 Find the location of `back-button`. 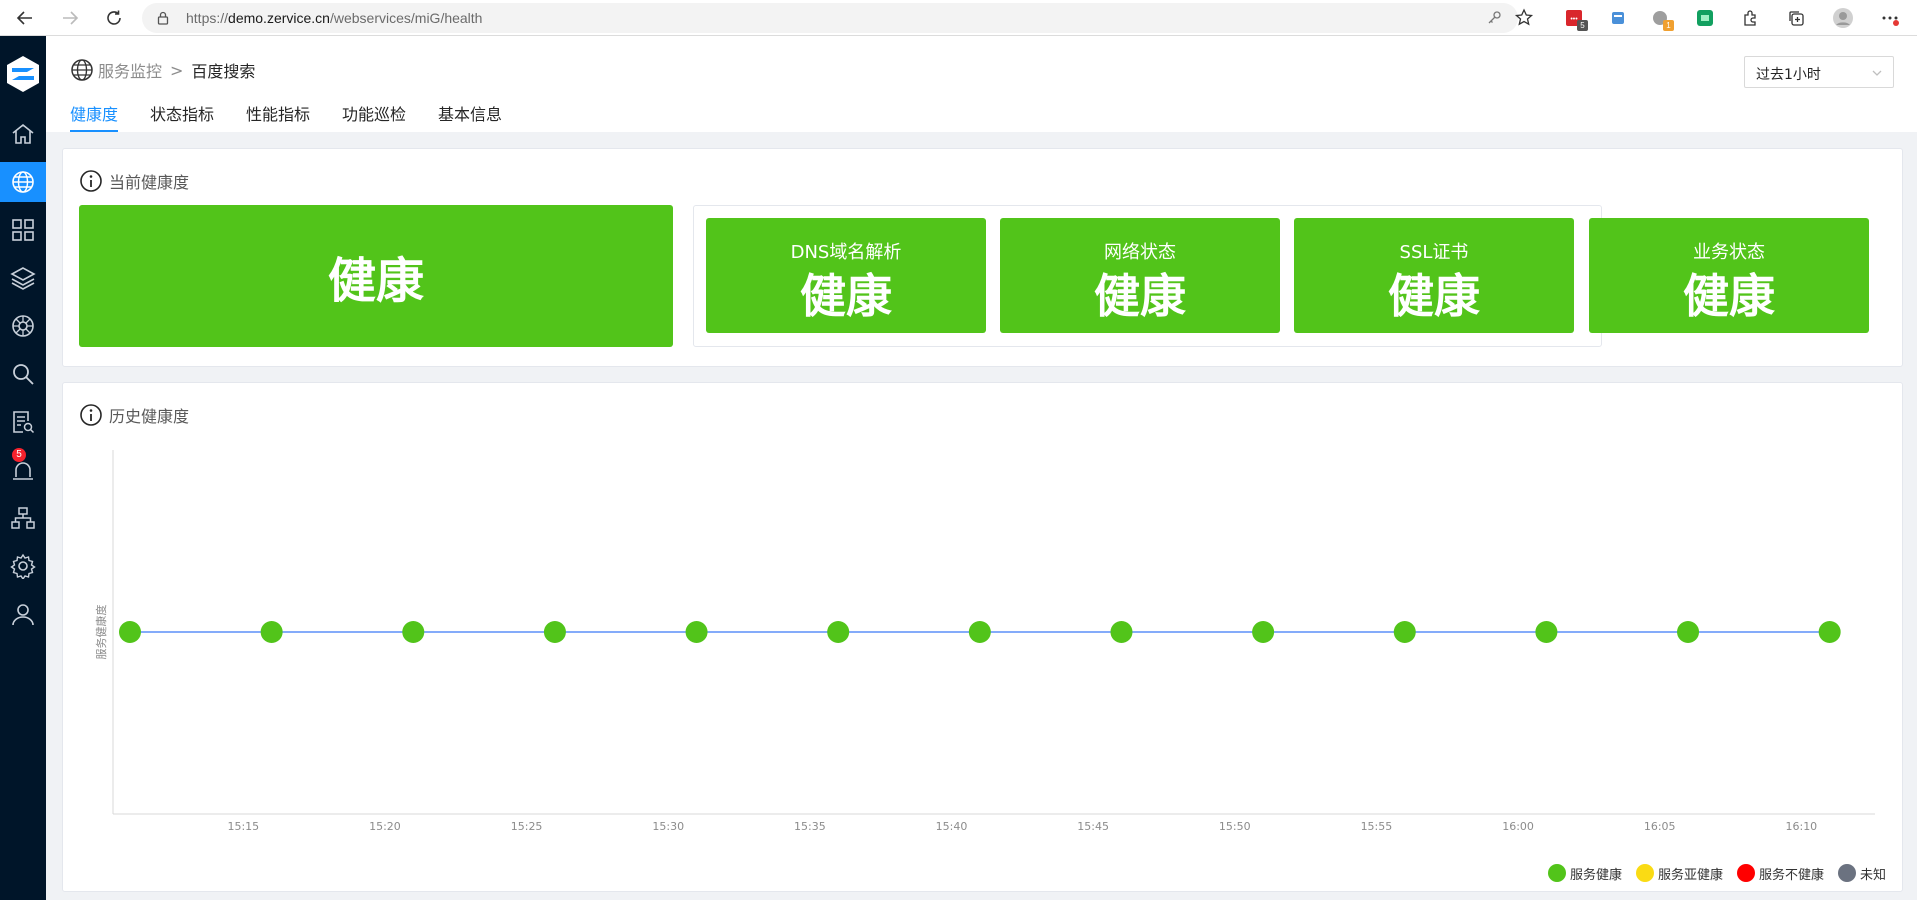

back-button is located at coordinates (25, 18).